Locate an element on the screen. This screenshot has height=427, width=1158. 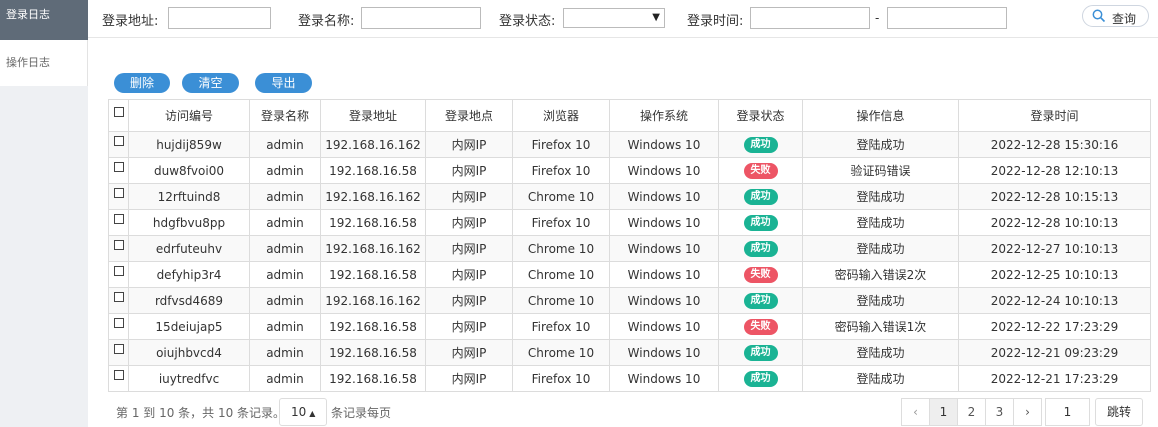
search-icon is located at coordinates (1099, 17).